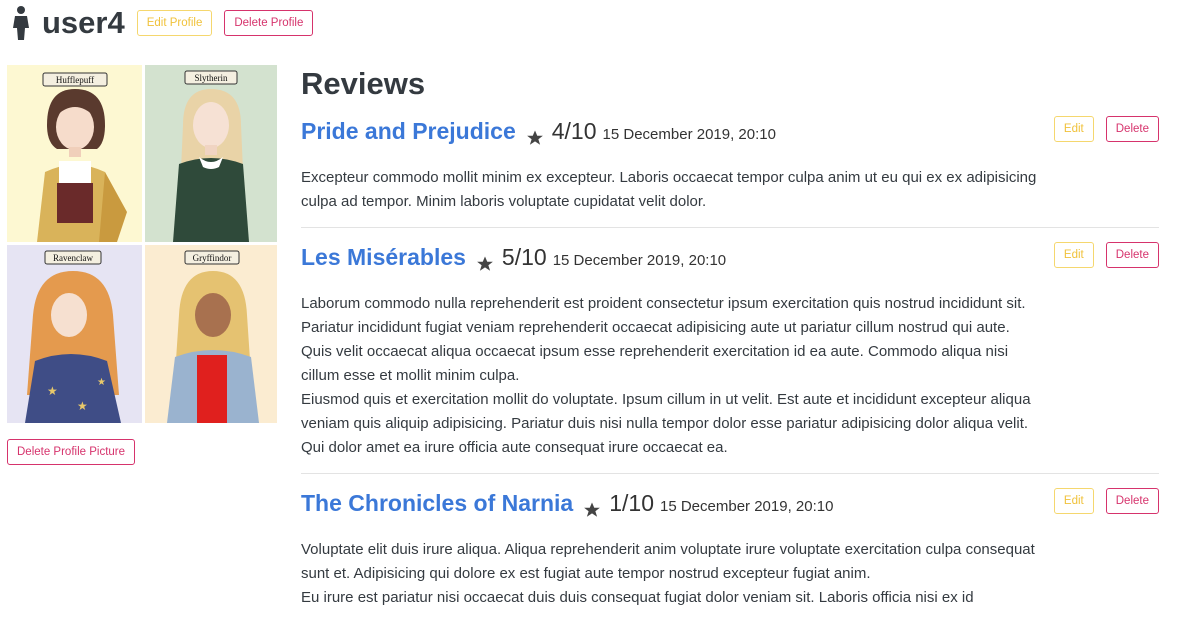  Describe the element at coordinates (75, 80) in the screenshot. I see `banner-hufflepuff: Hufflepuff` at that location.